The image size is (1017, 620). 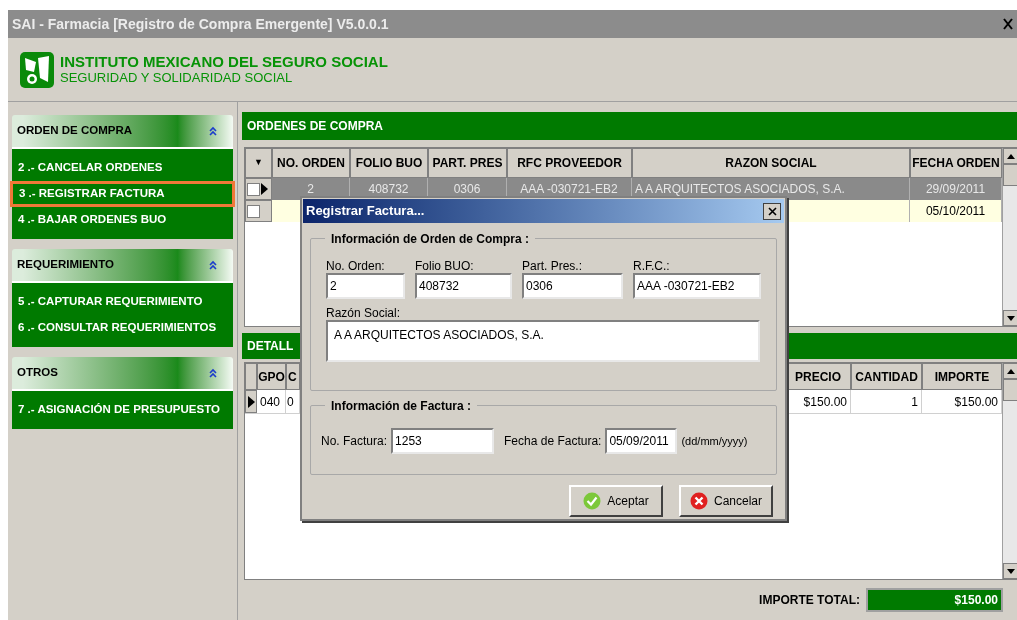 What do you see at coordinates (699, 501) in the screenshot?
I see `cancel-icon` at bounding box center [699, 501].